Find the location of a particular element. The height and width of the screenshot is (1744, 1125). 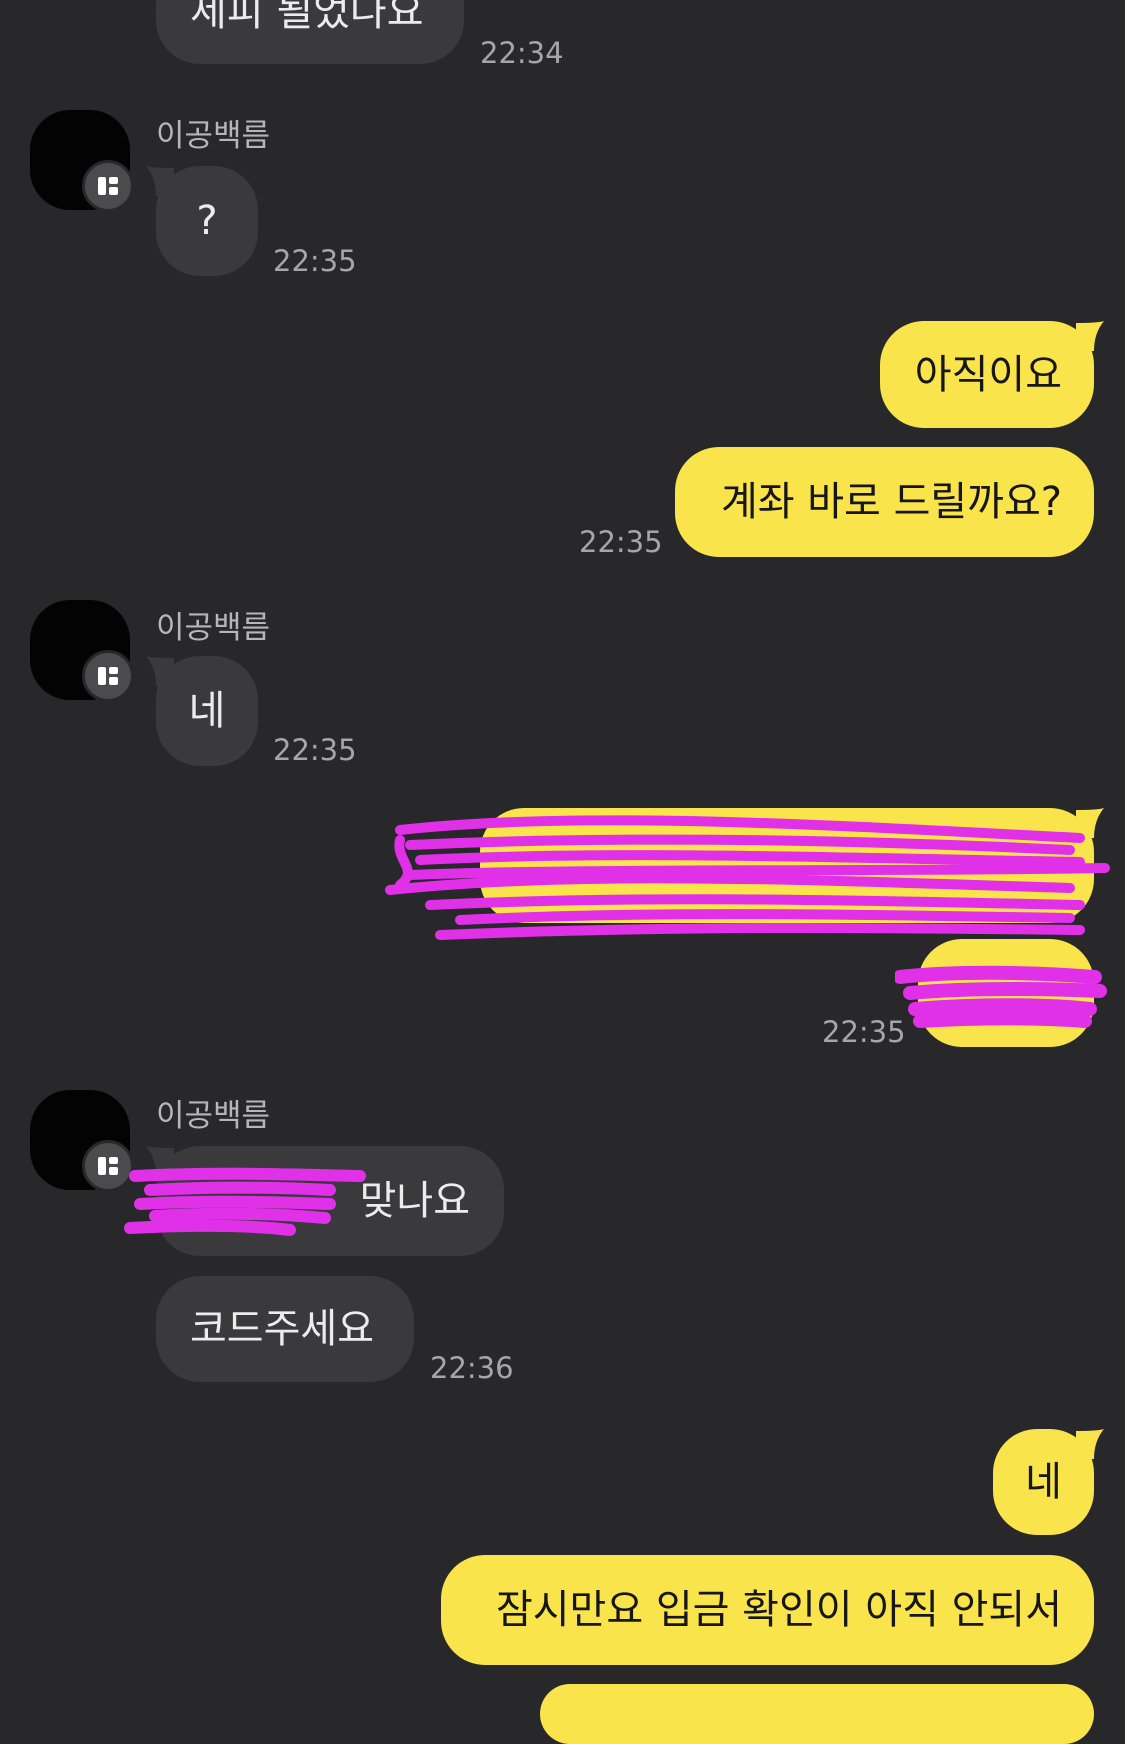

message-text: ? is located at coordinates (207, 221).